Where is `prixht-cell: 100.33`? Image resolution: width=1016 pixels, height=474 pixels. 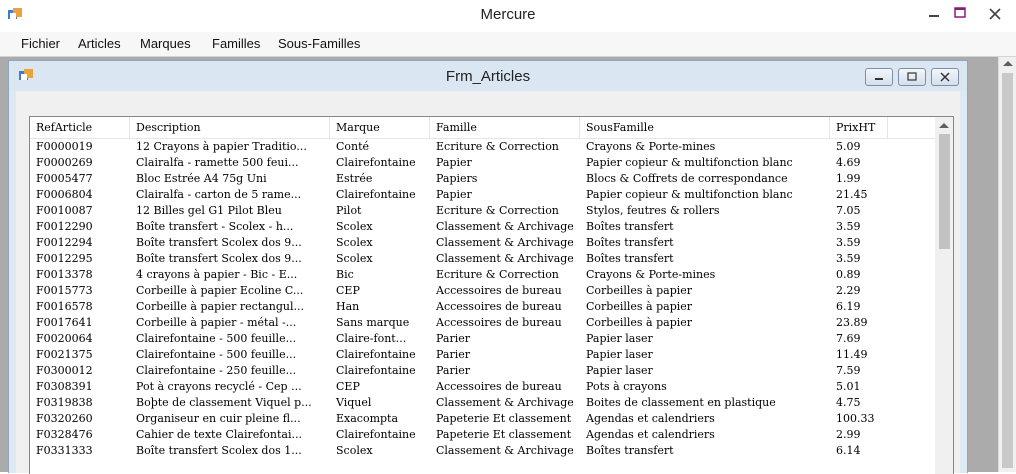 prixht-cell: 100.33 is located at coordinates (859, 419).